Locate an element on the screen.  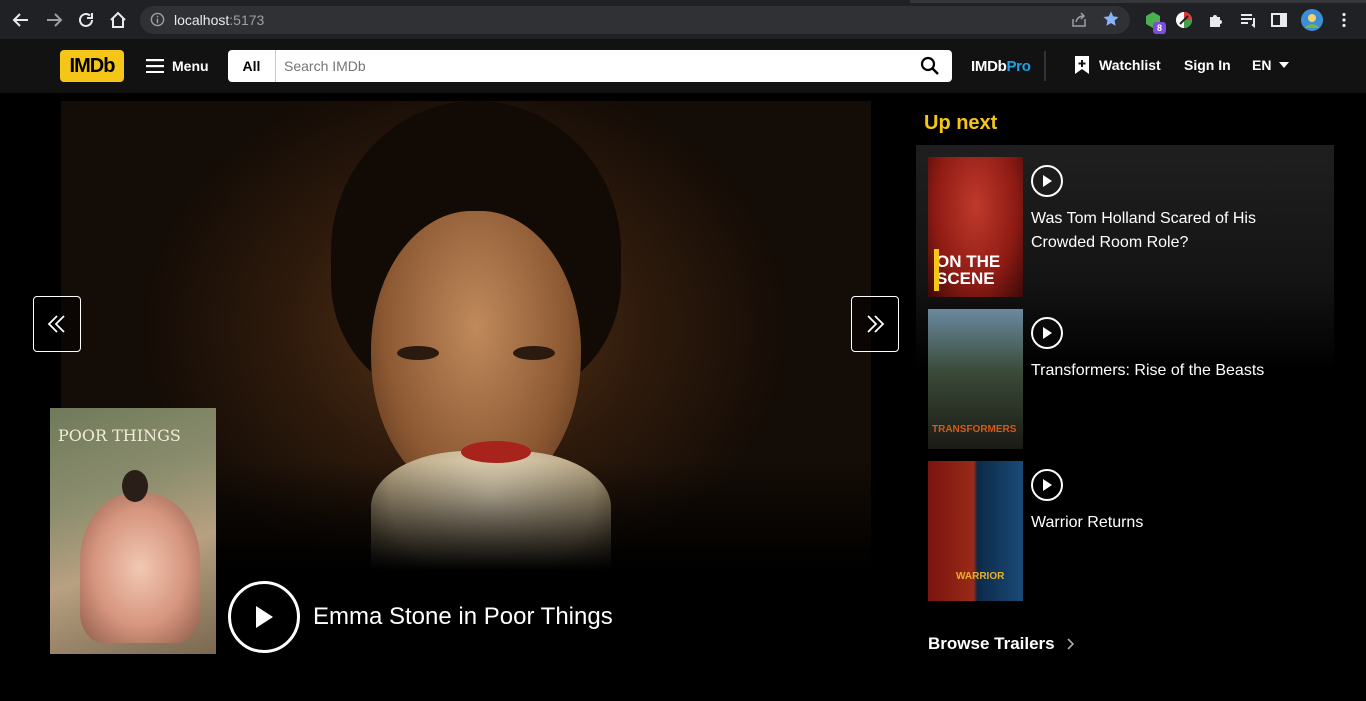
forward-icon is located at coordinates (54, 20).